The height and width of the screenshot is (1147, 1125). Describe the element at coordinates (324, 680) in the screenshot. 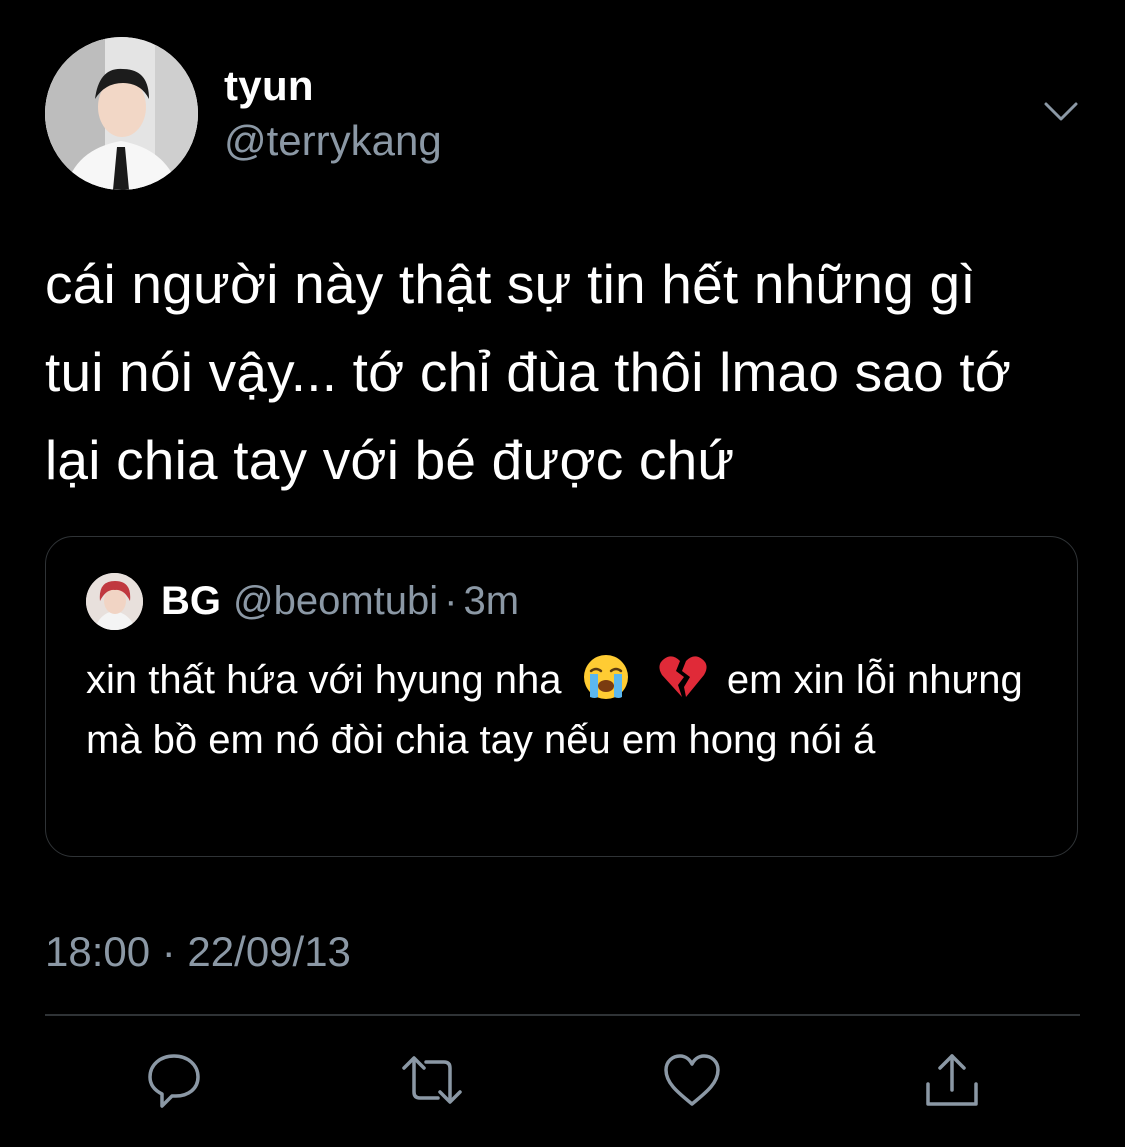

I see `quote-text-part1: xin thất hứa với hyung nha` at that location.